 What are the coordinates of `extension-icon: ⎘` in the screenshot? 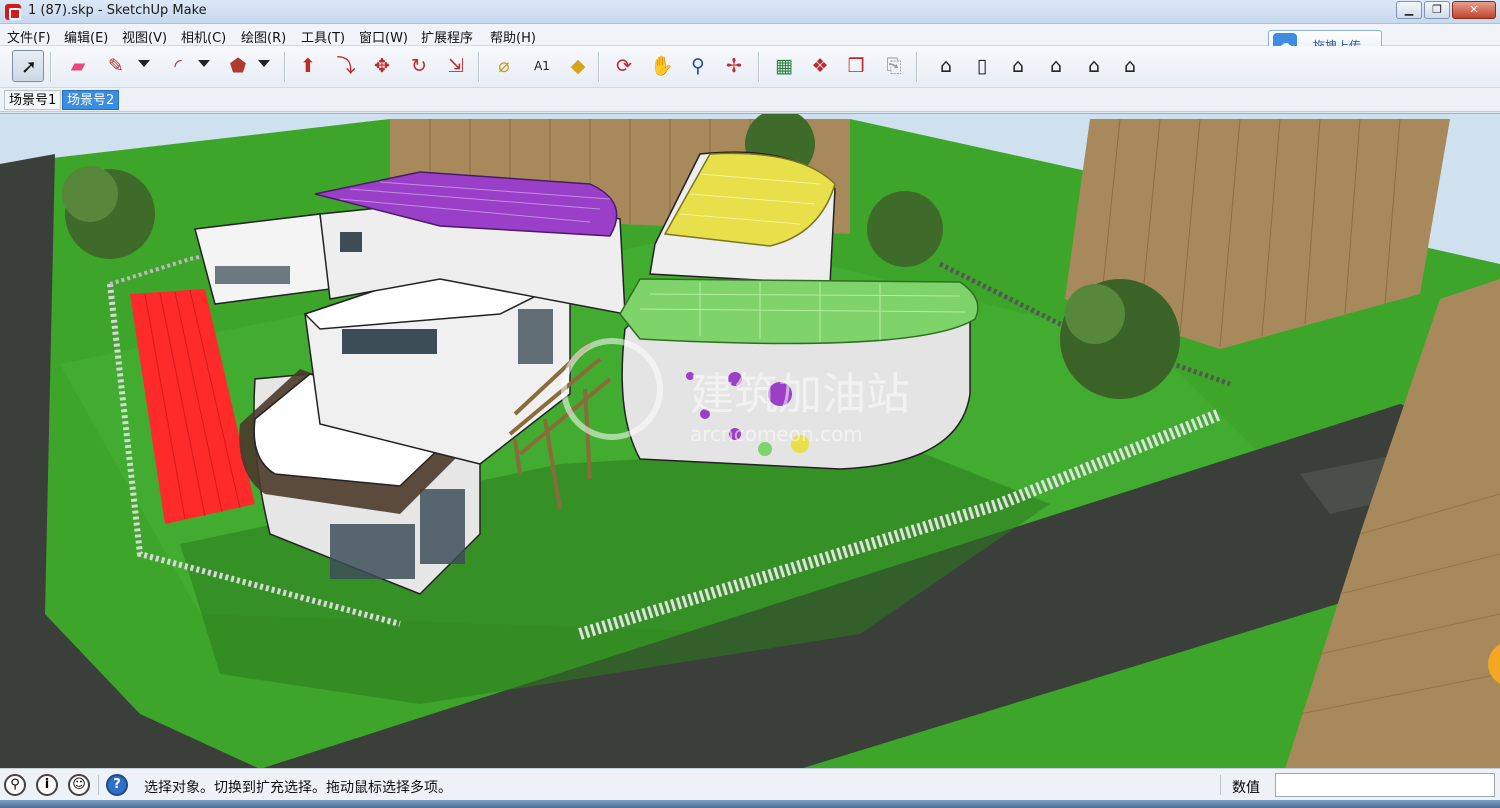 It's located at (894, 66).